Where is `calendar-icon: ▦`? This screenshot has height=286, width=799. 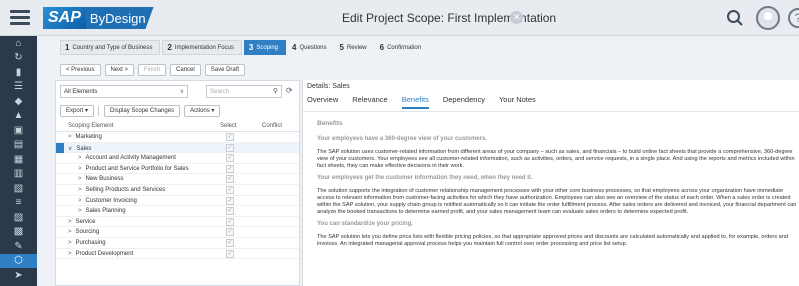
calendar-icon: ▦ is located at coordinates (18, 159).